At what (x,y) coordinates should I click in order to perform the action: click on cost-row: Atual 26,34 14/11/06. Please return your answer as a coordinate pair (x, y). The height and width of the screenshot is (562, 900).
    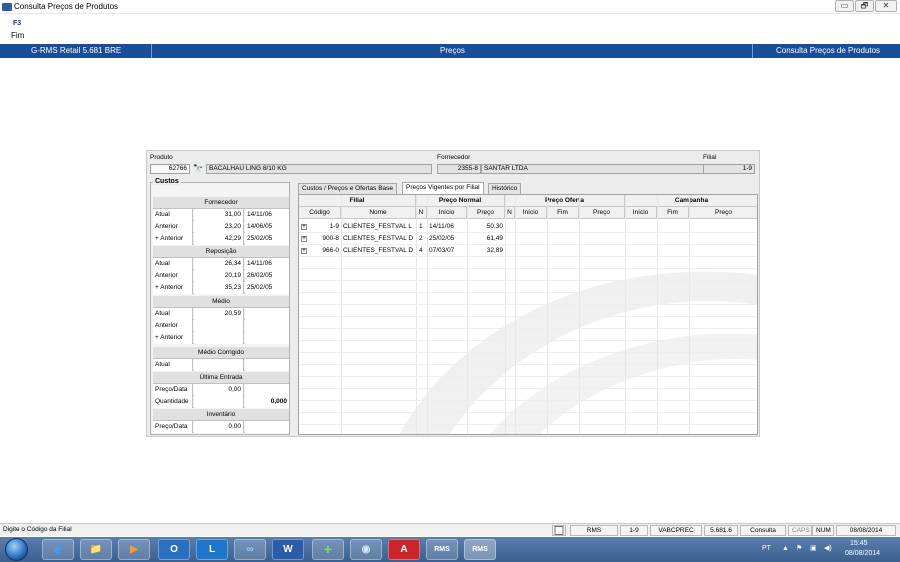
    Looking at the image, I should click on (221, 264).